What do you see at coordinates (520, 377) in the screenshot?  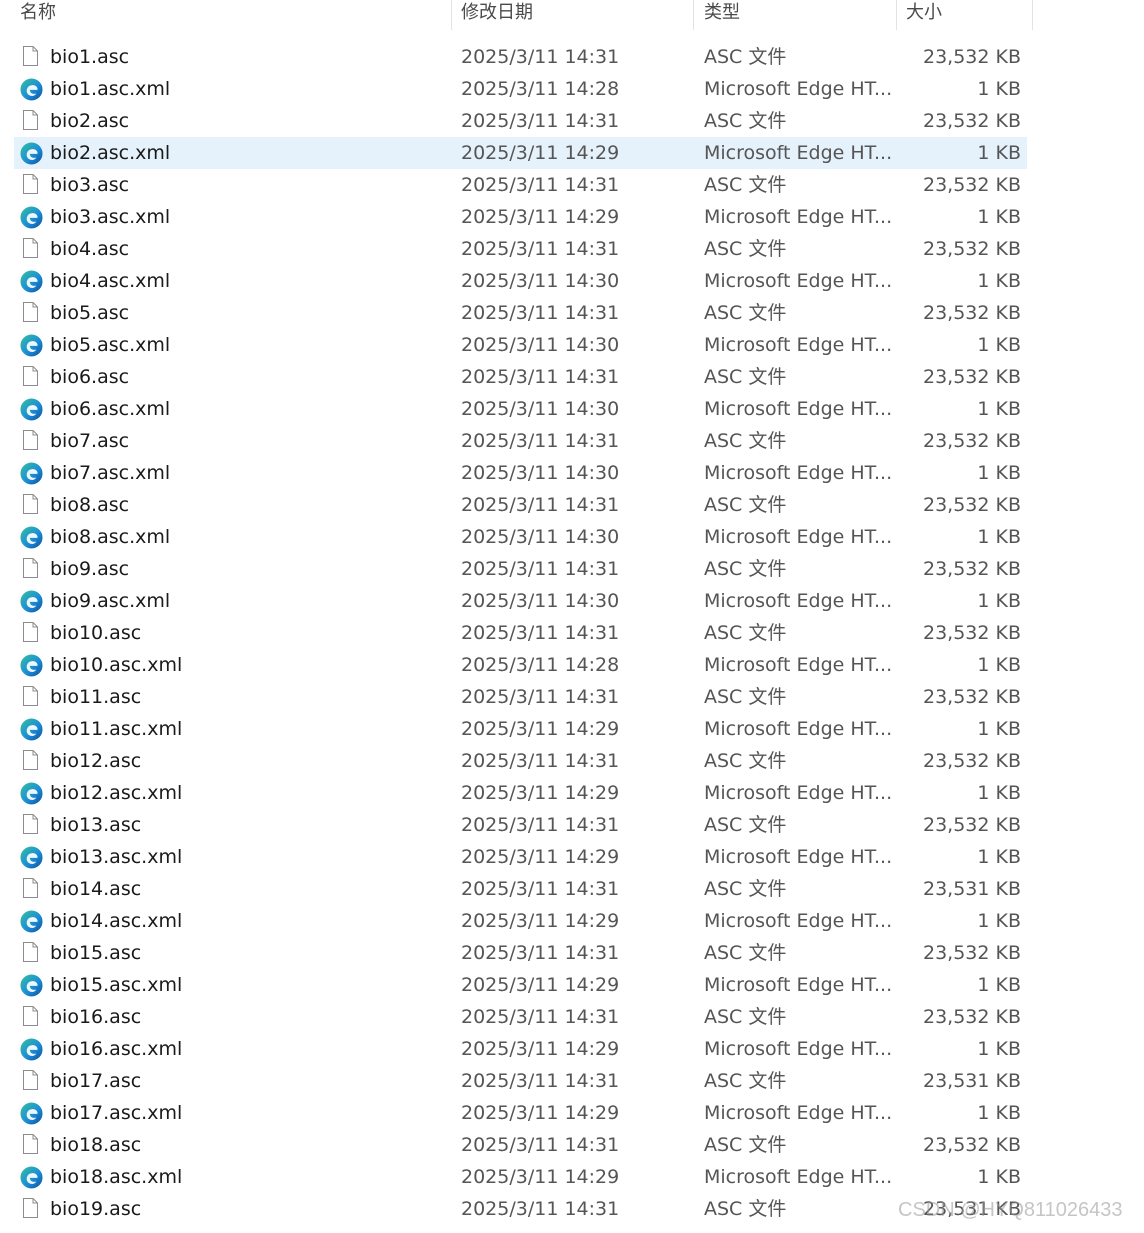 I see `file-row: bio6.asc 2025/3/11 14:31 ASC 文件 23,532 KB` at bounding box center [520, 377].